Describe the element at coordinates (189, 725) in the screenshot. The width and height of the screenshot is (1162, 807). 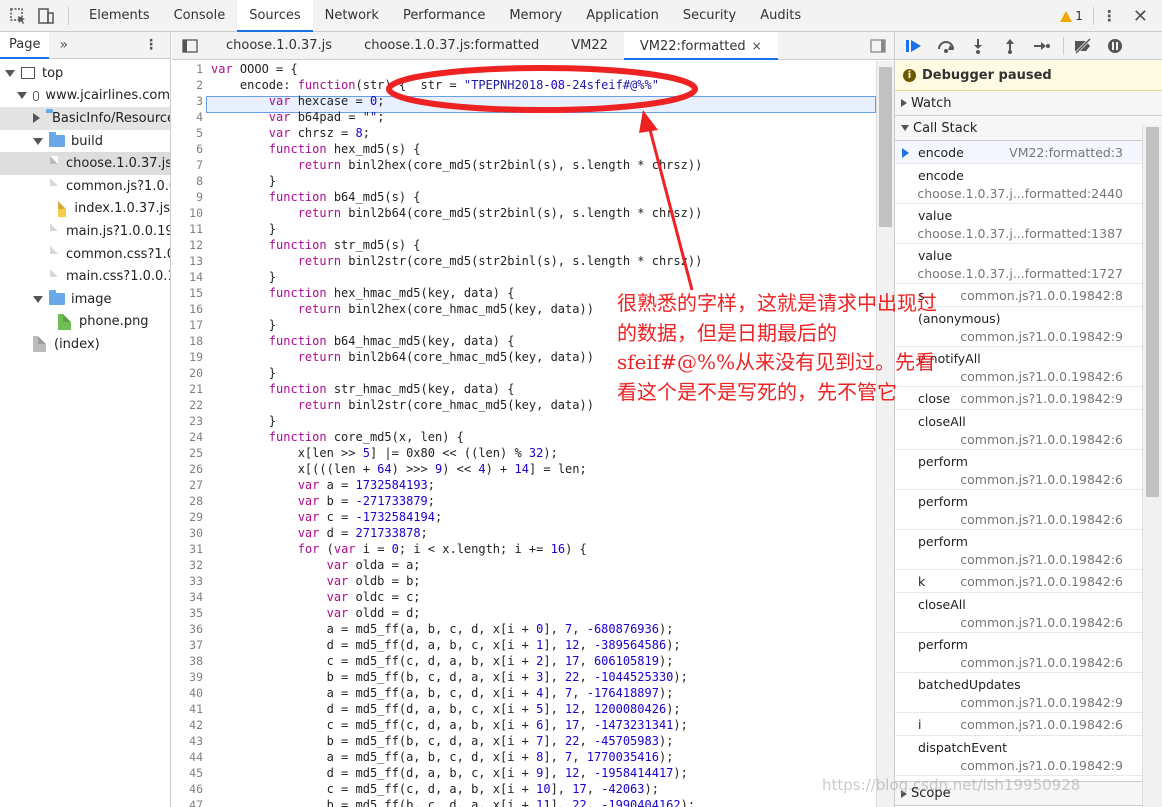
I see `line-number: 42` at that location.